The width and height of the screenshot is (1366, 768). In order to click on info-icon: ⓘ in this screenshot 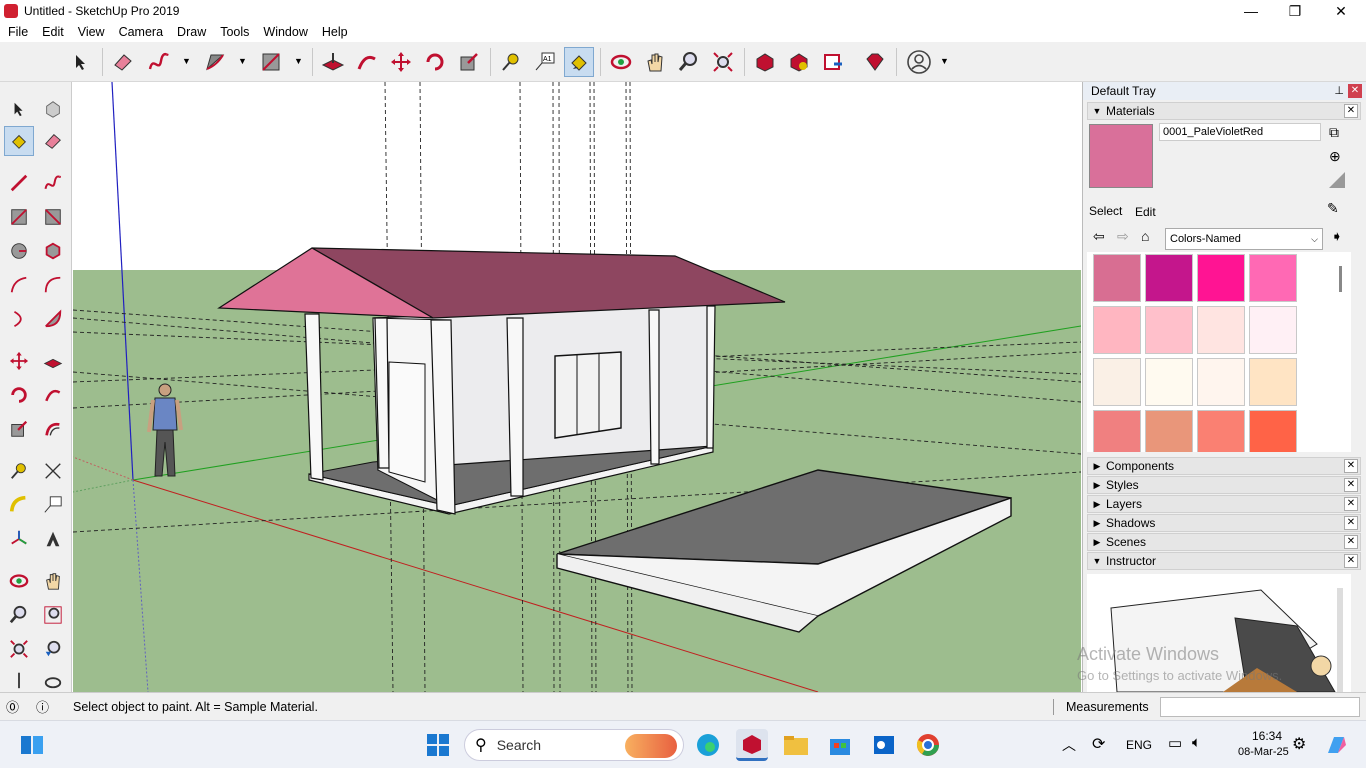, I will do `click(42, 706)`.